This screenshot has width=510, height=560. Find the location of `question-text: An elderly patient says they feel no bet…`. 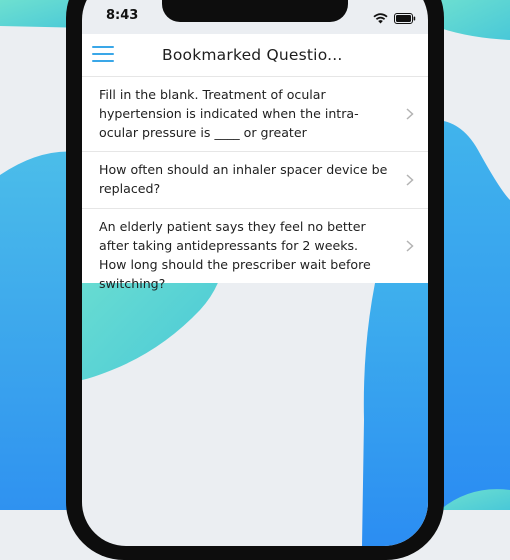

question-text: An elderly patient says they feel no bet… is located at coordinates (235, 255).